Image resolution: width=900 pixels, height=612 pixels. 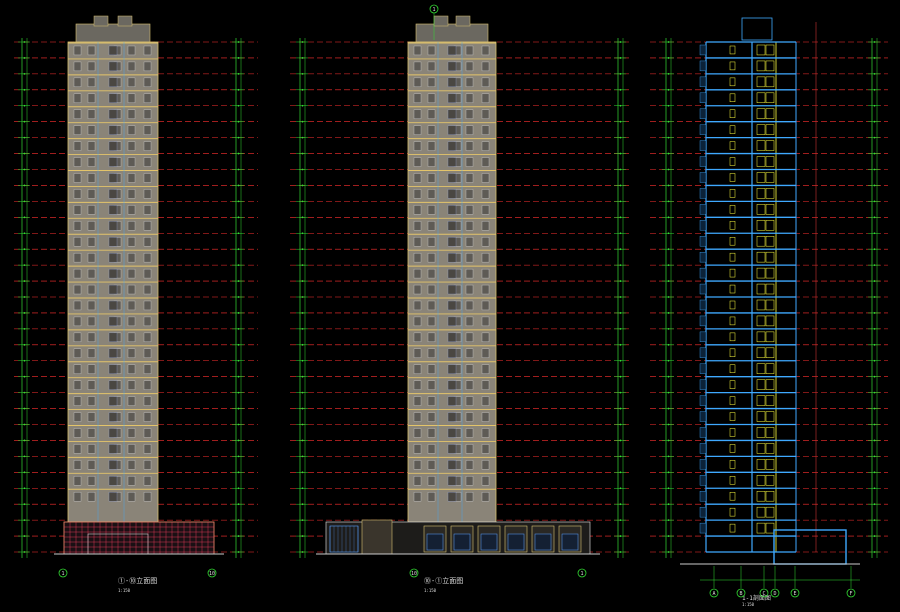 What do you see at coordinates (756, 598) in the screenshot?
I see `drawing-title-3: 1-1剖面图` at bounding box center [756, 598].